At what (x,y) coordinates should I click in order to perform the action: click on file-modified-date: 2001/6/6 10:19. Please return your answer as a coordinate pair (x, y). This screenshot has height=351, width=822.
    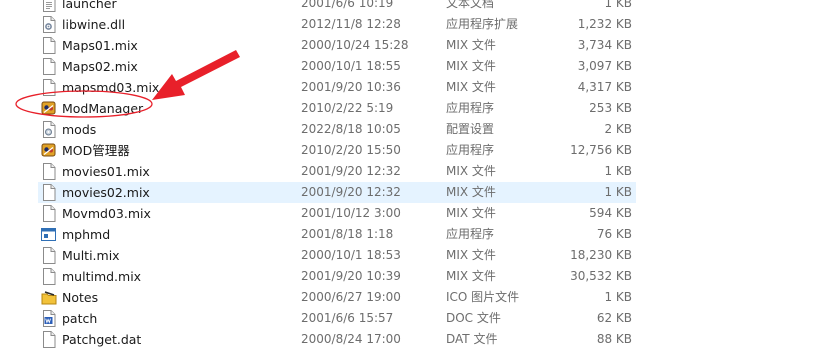
    Looking at the image, I should click on (347, 5).